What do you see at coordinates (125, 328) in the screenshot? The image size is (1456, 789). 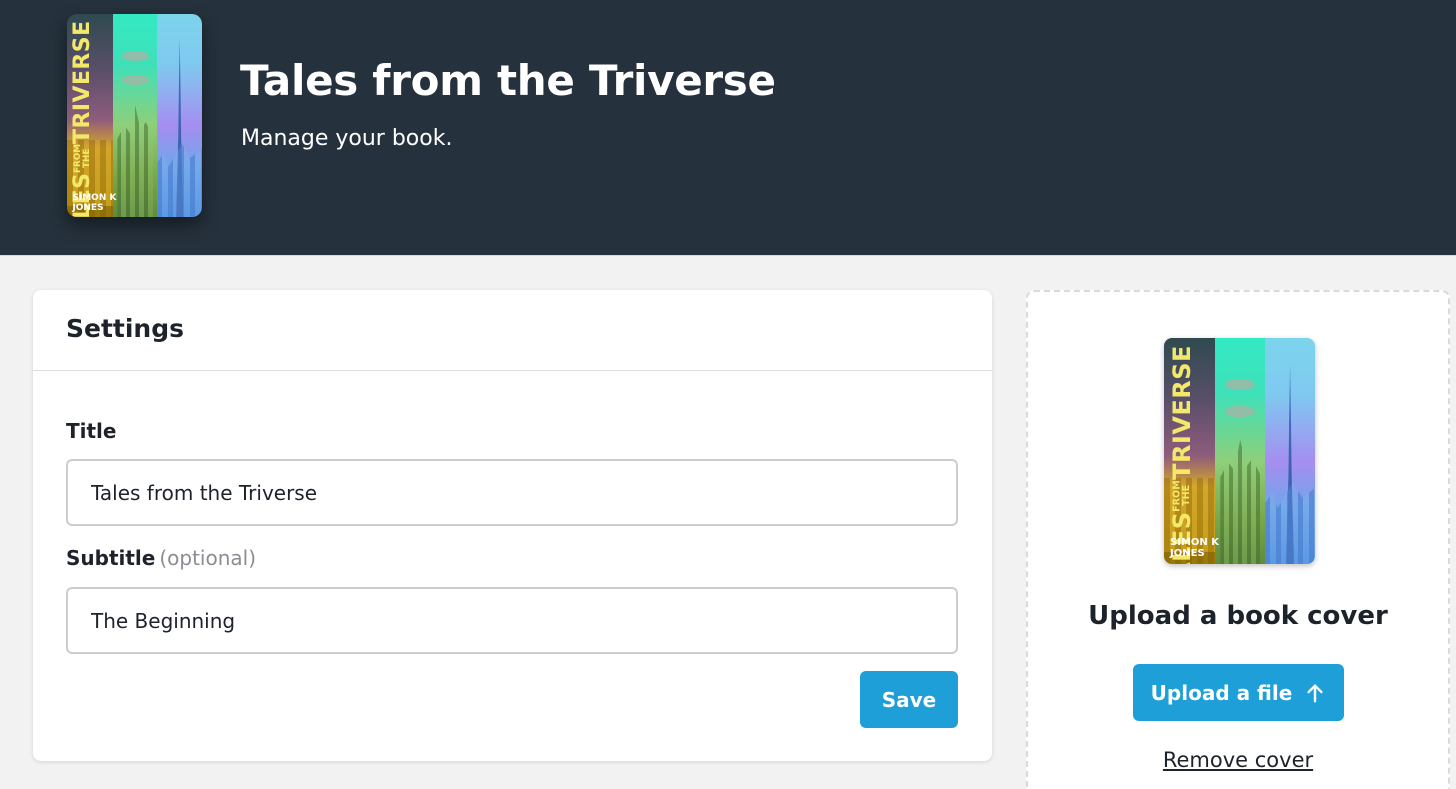 I see `settings-heading: Settings` at bounding box center [125, 328].